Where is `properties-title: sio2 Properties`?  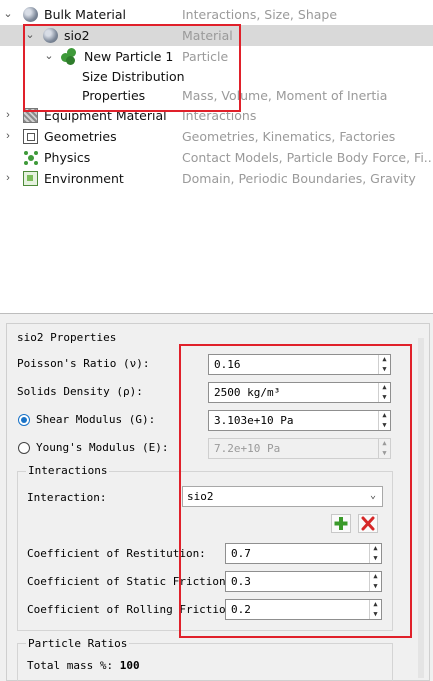 properties-title: sio2 Properties is located at coordinates (67, 337).